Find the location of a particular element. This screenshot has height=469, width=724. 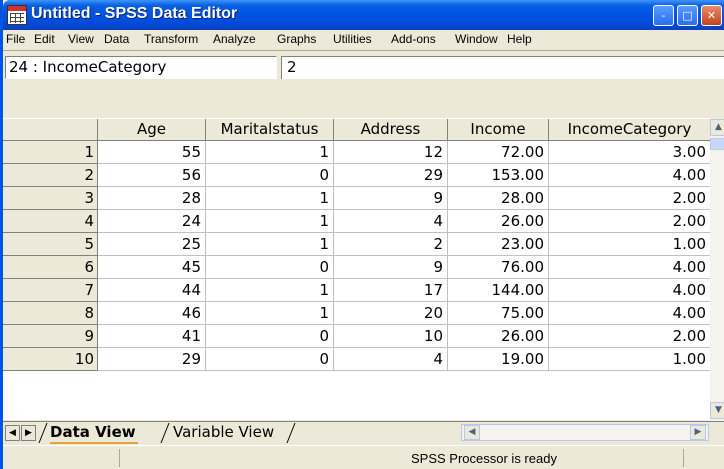

spss-app-icon is located at coordinates (17, 15).